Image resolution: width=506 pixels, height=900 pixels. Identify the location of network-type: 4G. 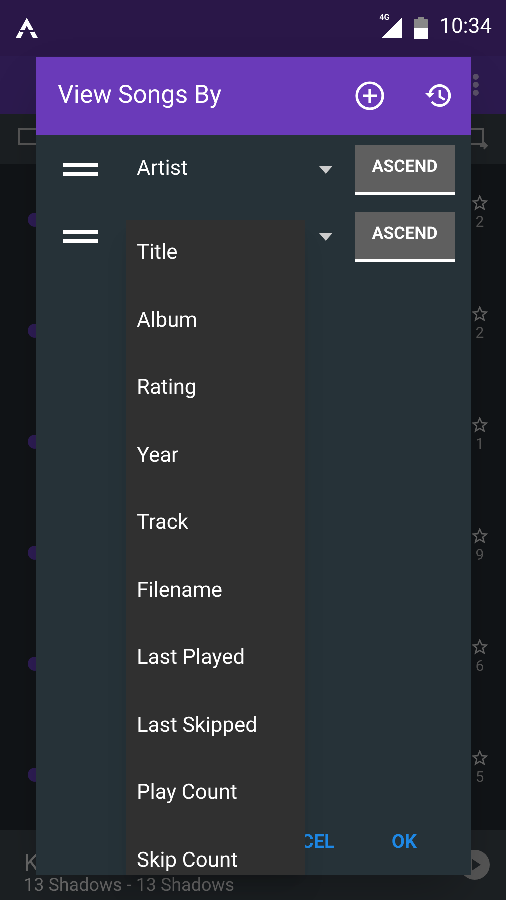
(385, 18).